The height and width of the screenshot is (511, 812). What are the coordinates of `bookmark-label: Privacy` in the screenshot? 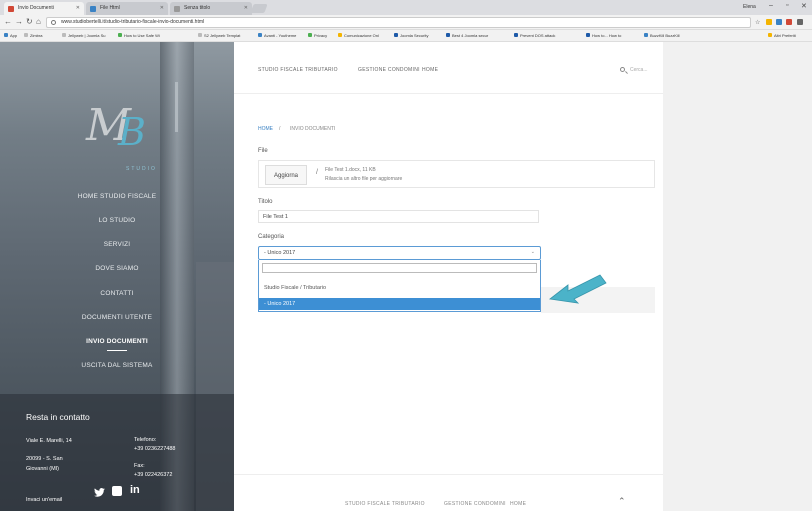 It's located at (321, 35).